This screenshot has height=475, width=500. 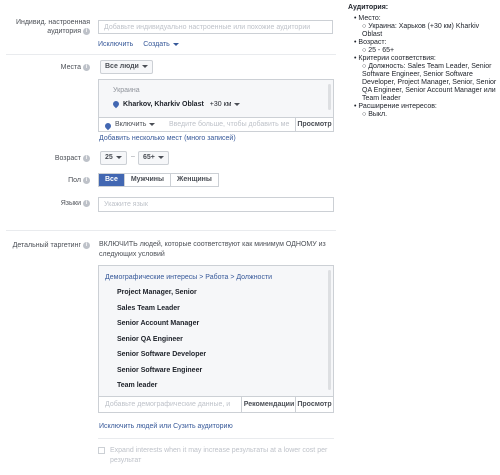 What do you see at coordinates (161, 355) in the screenshot?
I see `targeting-item: Senior Software Developer` at bounding box center [161, 355].